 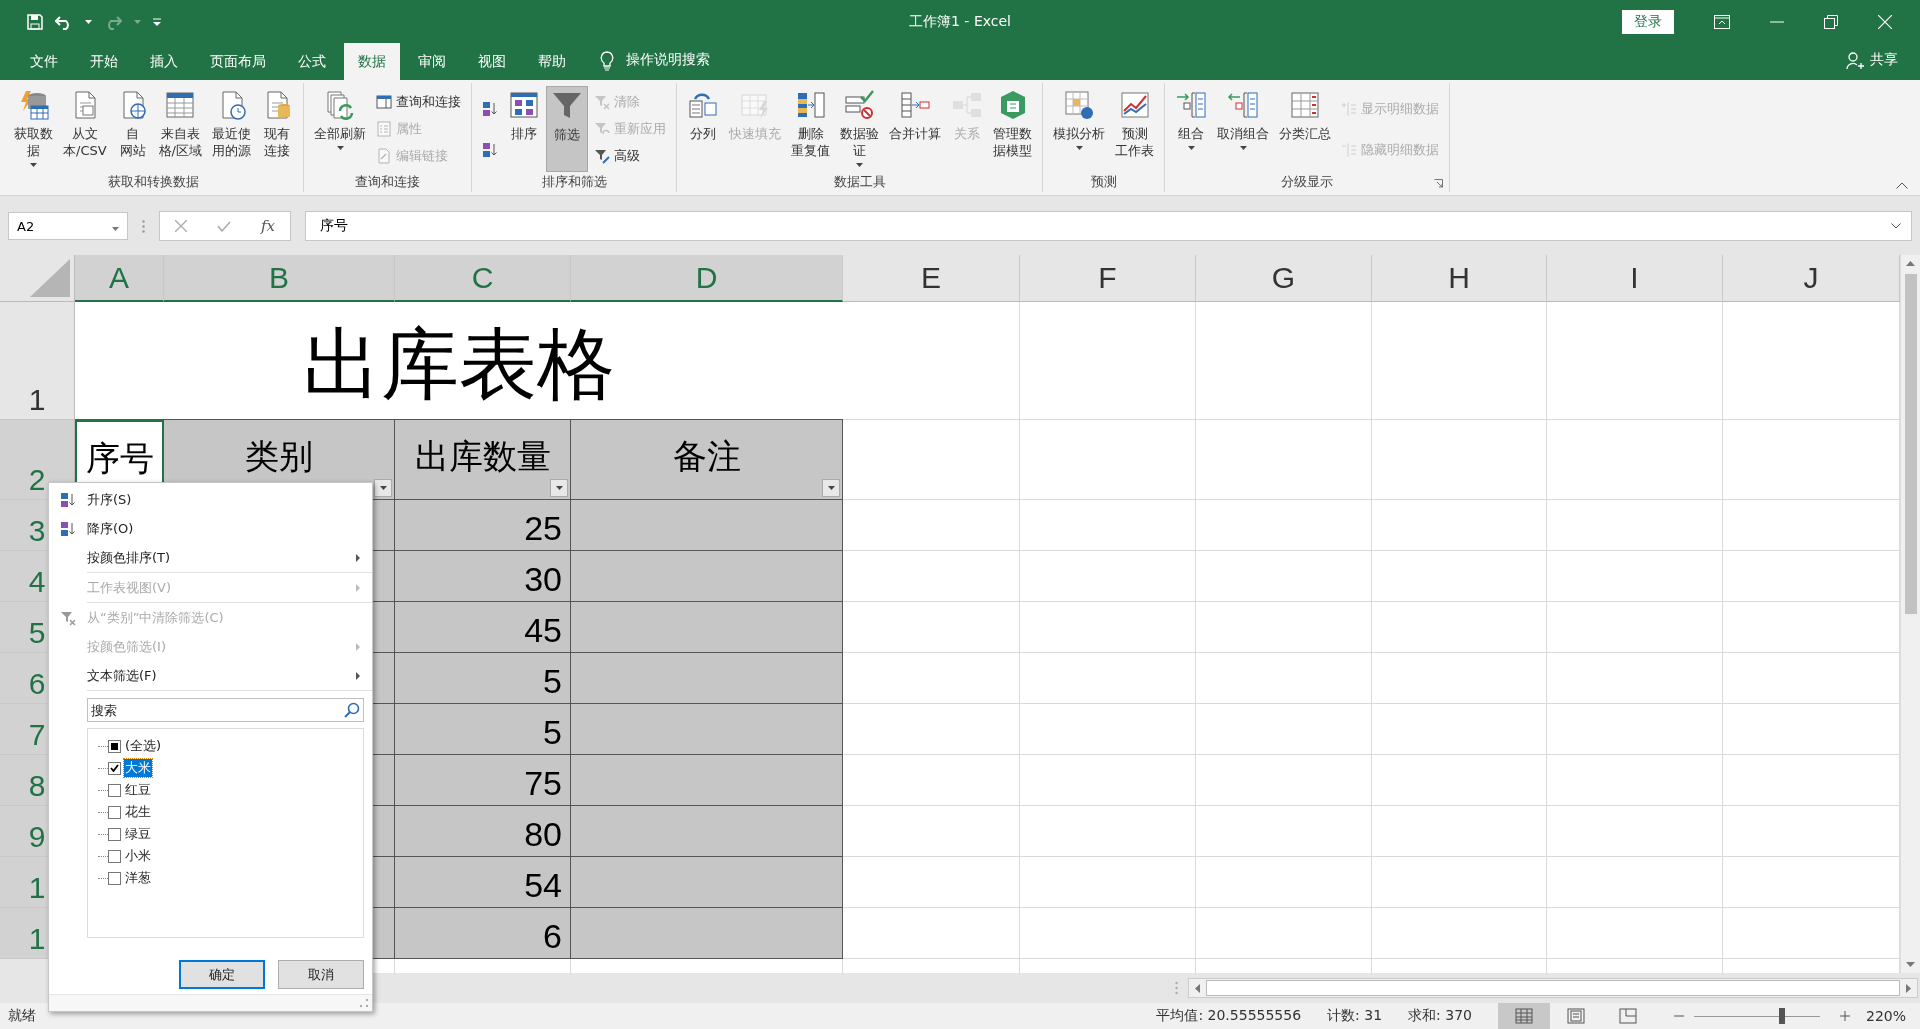 What do you see at coordinates (1892, 65) in the screenshot?
I see `share-button: 共享` at bounding box center [1892, 65].